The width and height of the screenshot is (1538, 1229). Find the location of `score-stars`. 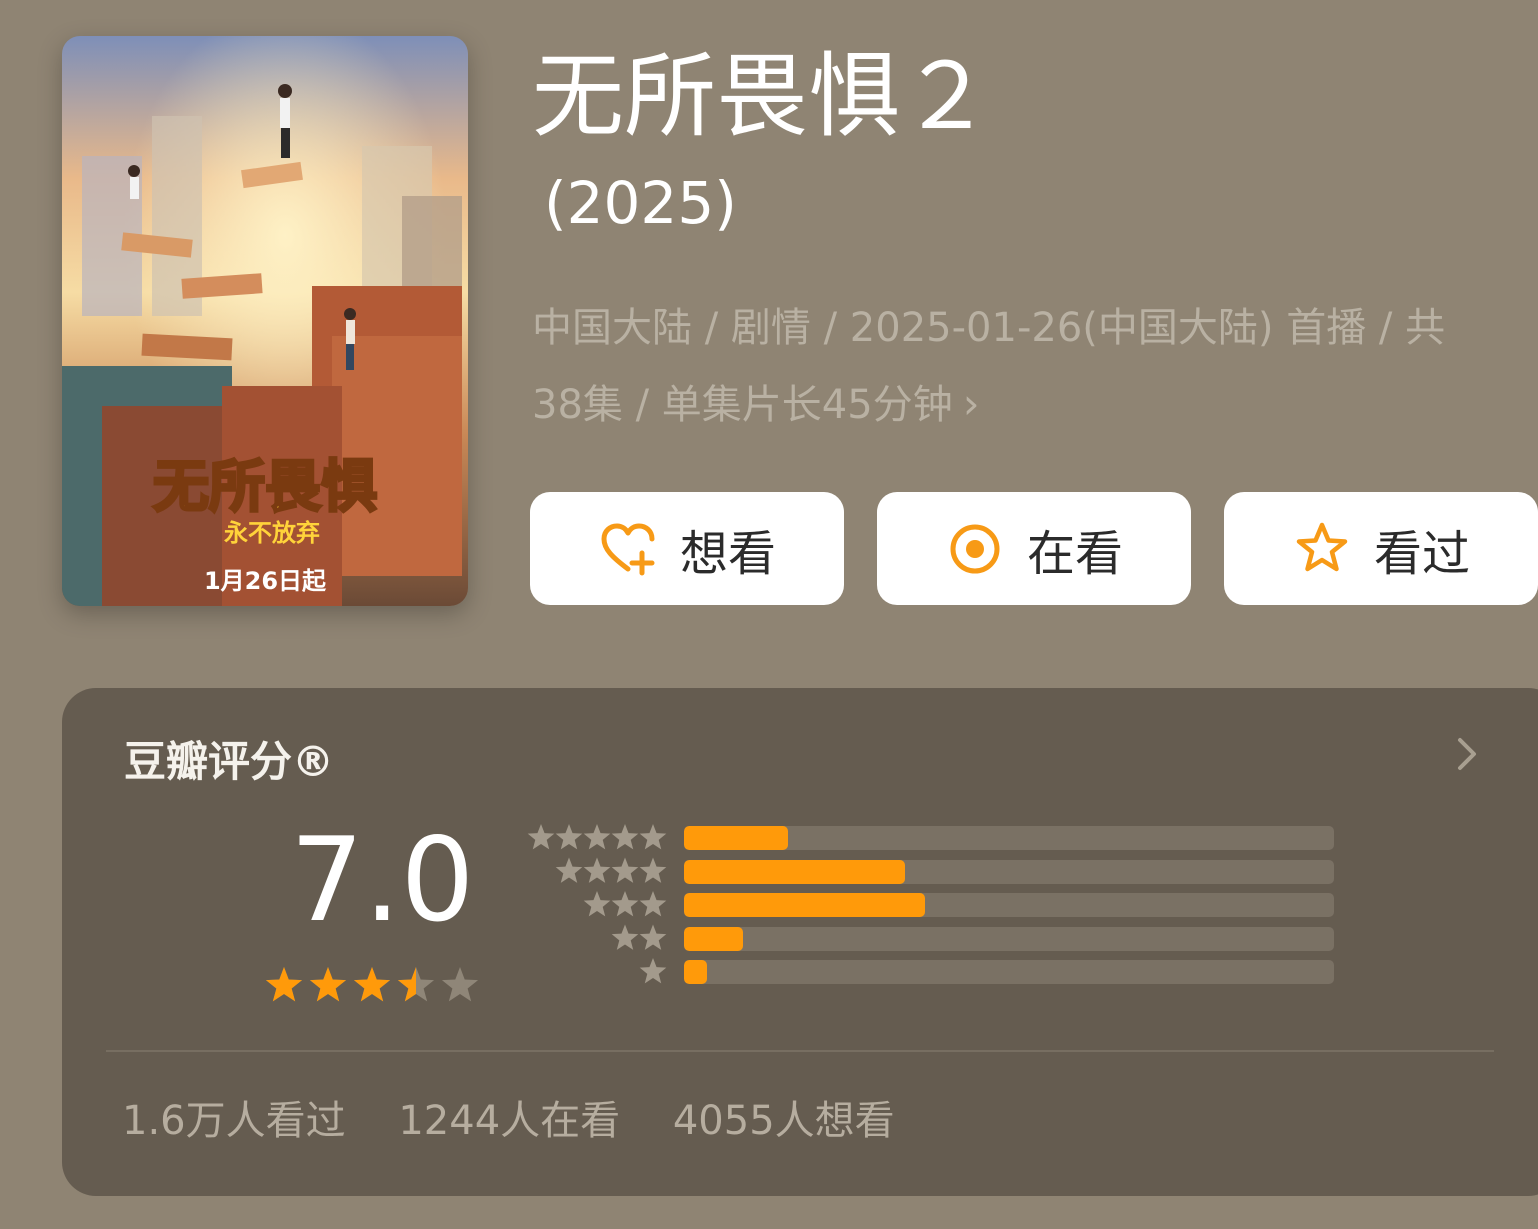

score-stars is located at coordinates (372, 984).